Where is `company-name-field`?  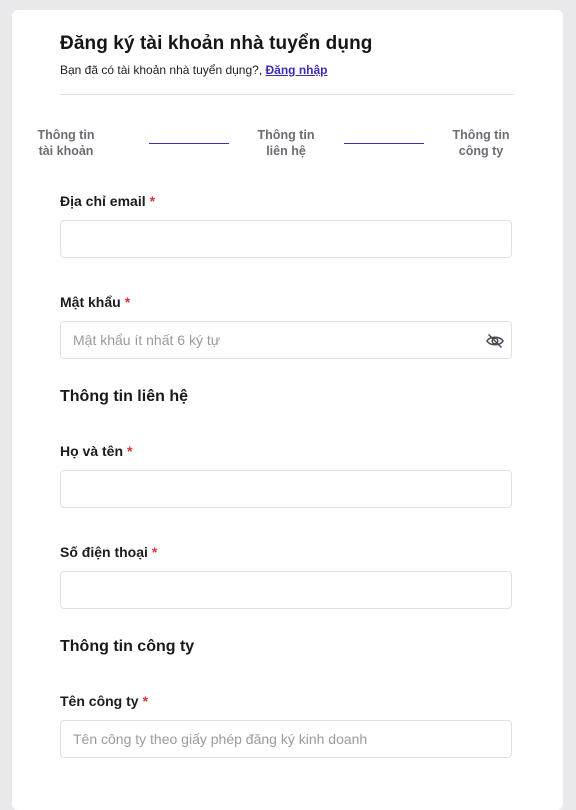
company-name-field is located at coordinates (273, 739).